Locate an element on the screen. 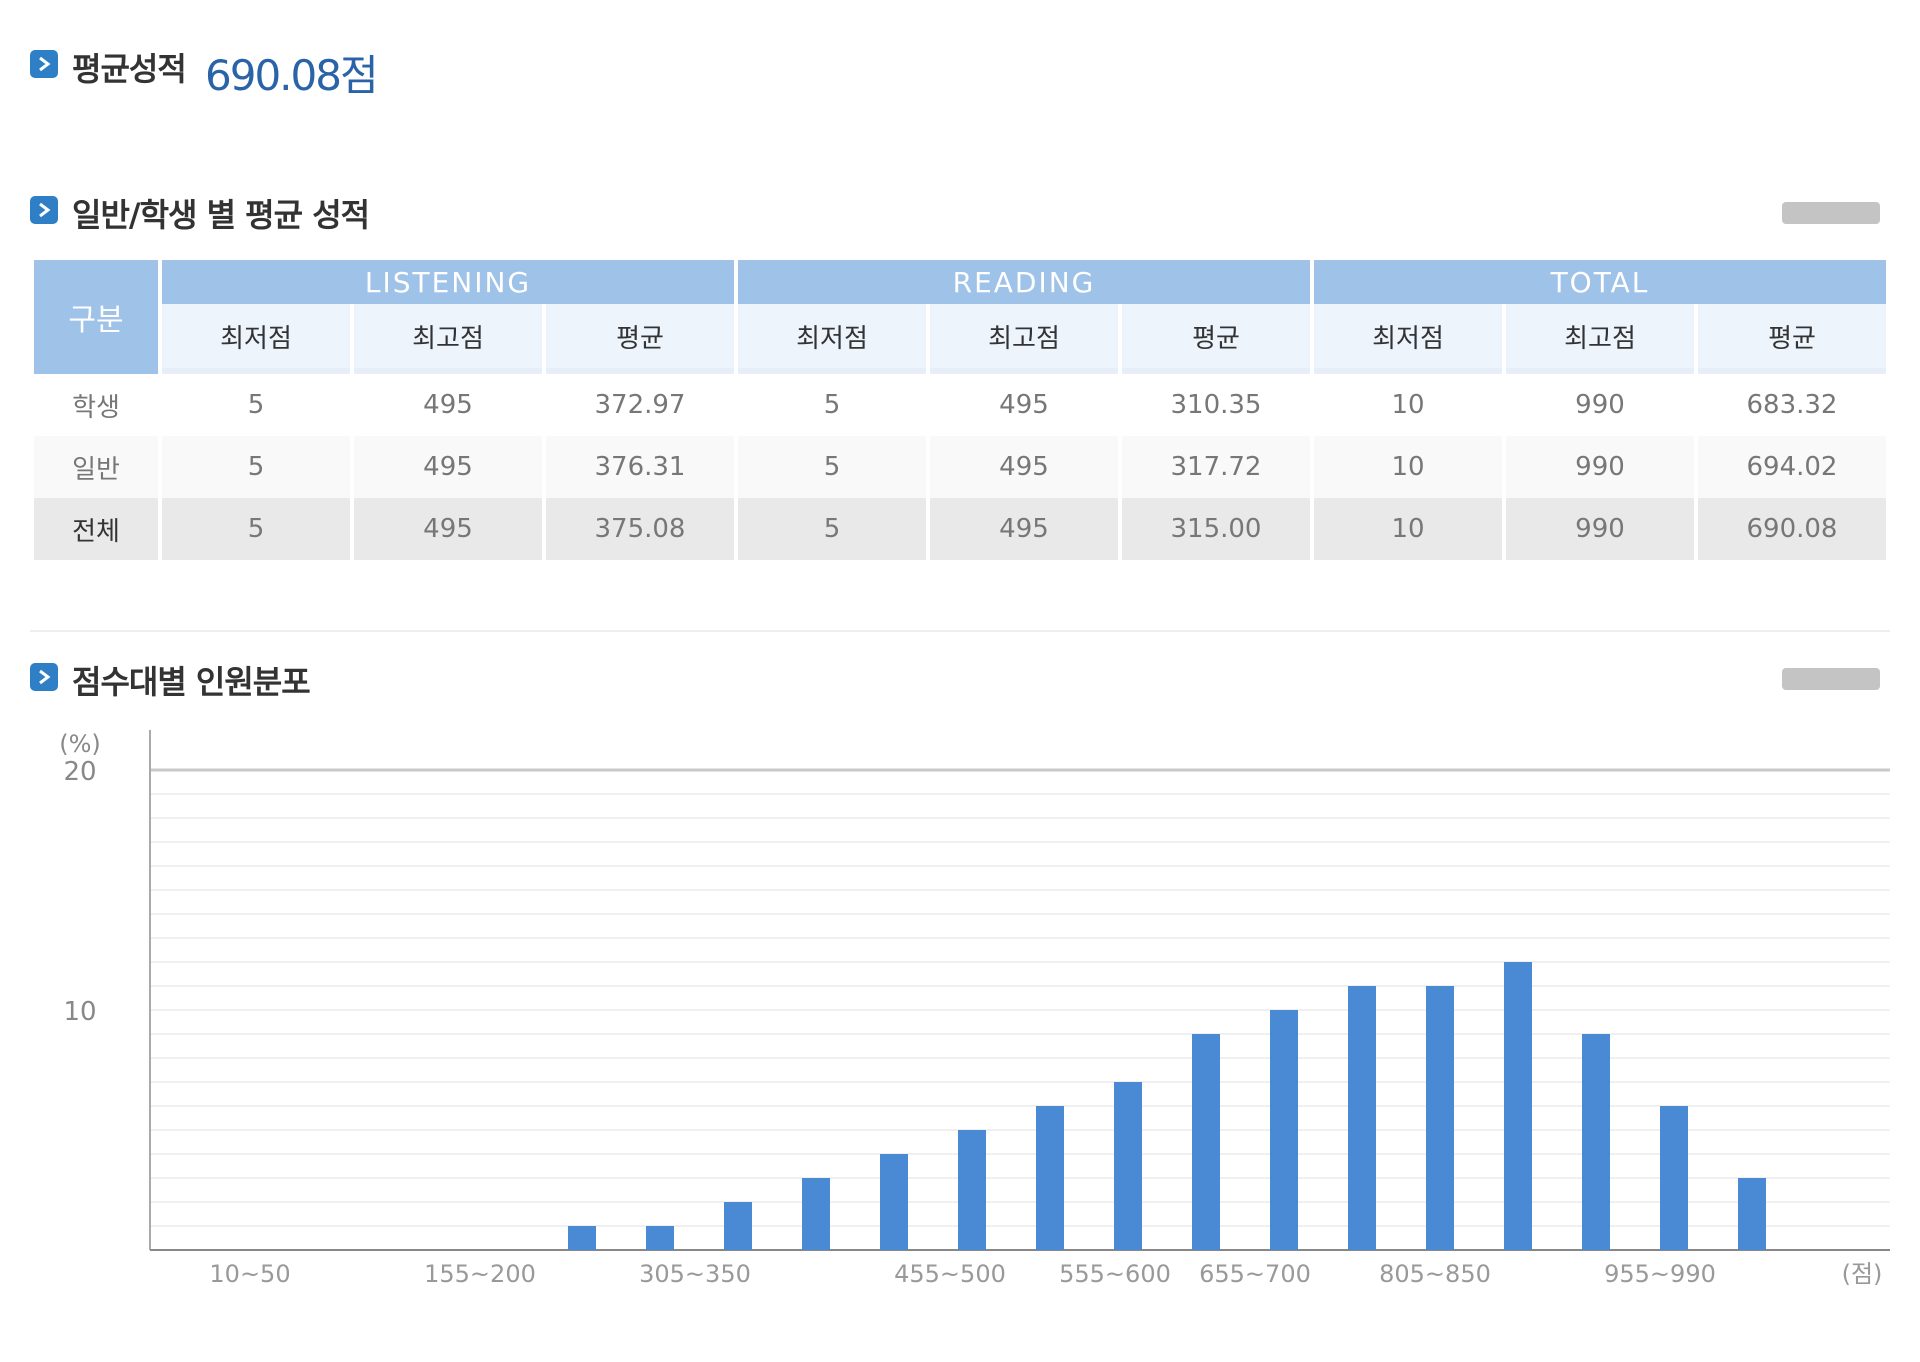 Image resolution: width=1920 pixels, height=1362 pixels. x-tick-label: 155~200 is located at coordinates (480, 1274).